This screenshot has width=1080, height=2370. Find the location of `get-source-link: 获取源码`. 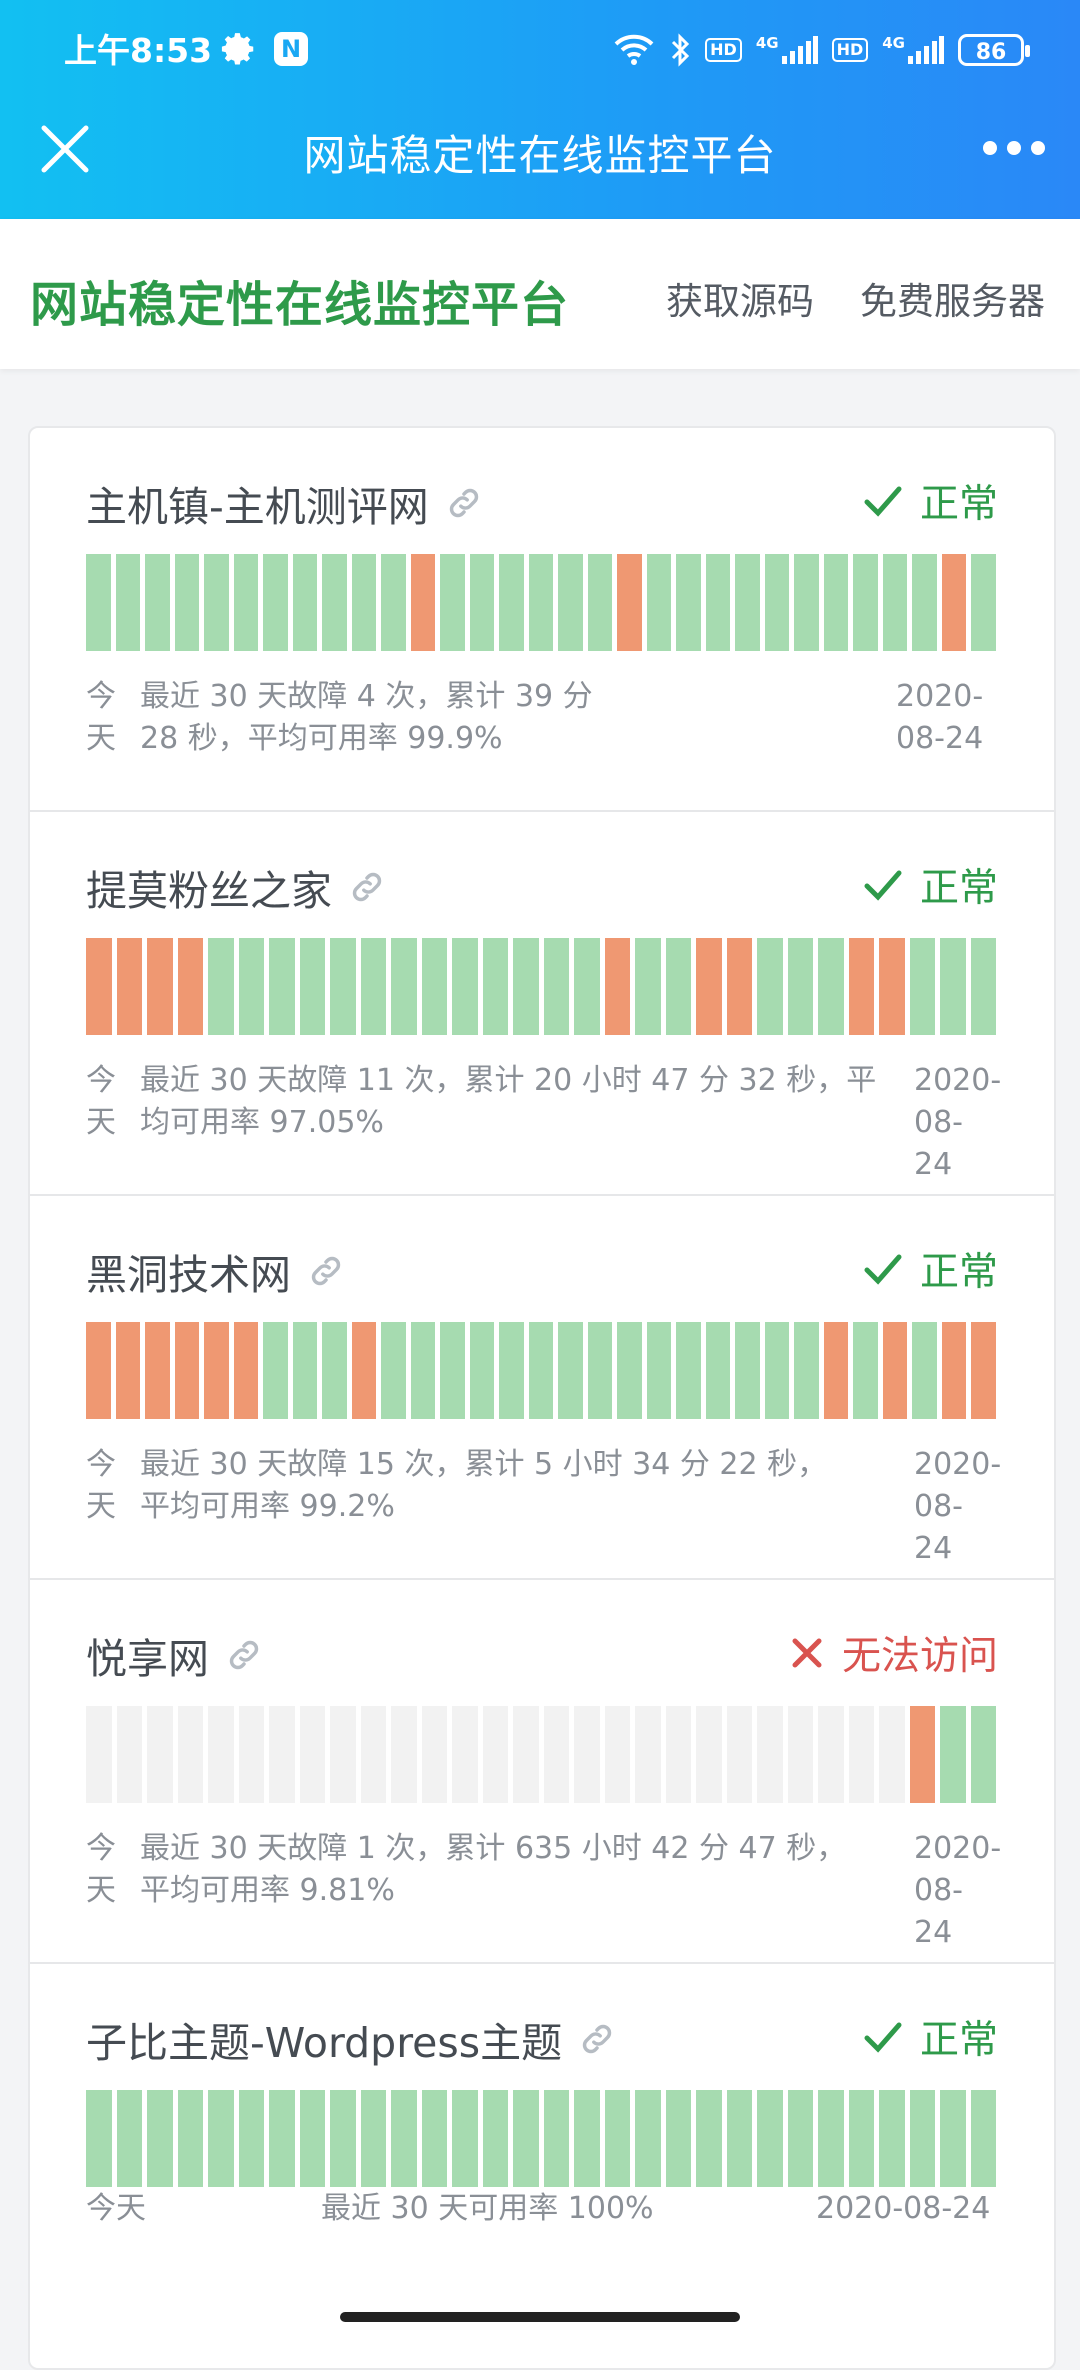

get-source-link: 获取源码 is located at coordinates (740, 298).